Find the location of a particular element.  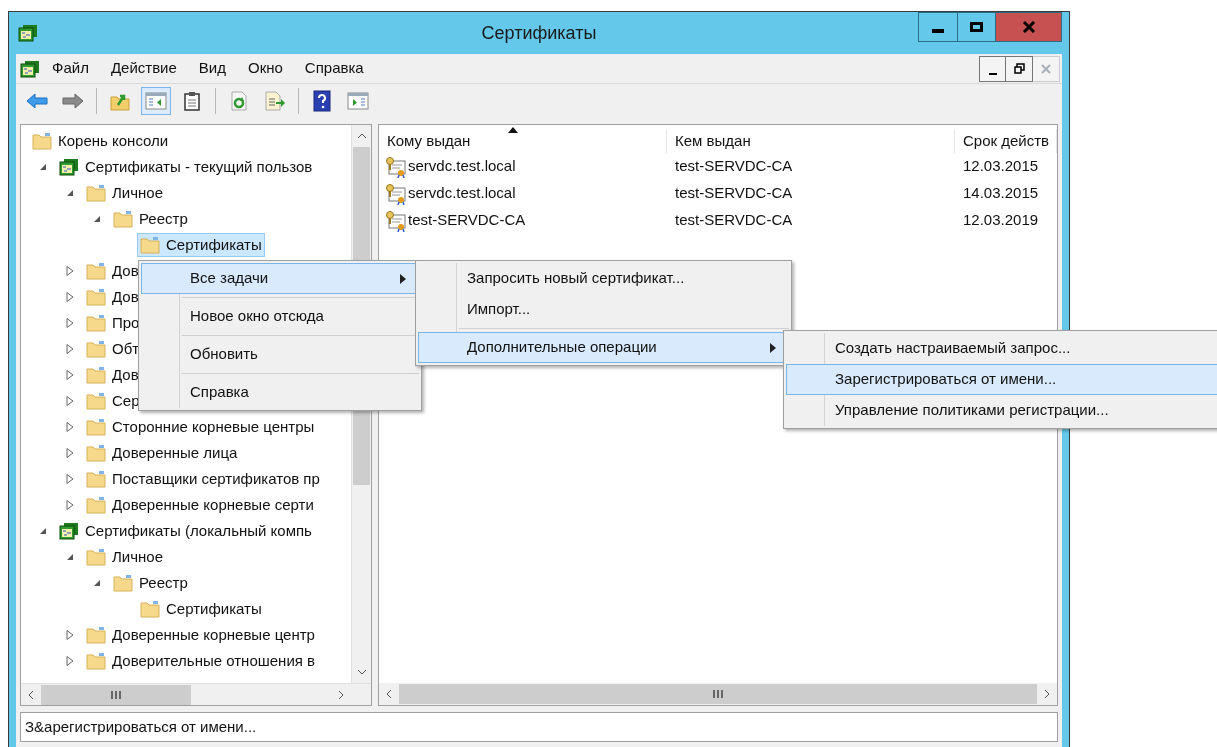

maximize-button is located at coordinates (976, 27).